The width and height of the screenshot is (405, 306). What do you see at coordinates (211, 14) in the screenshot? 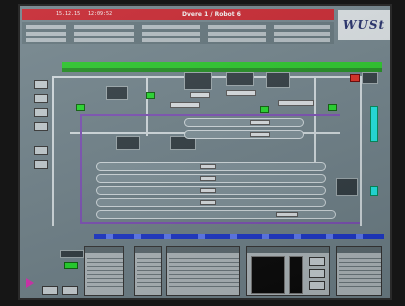
I see `window-title: Dvere 1 / Robot 6` at bounding box center [211, 14].